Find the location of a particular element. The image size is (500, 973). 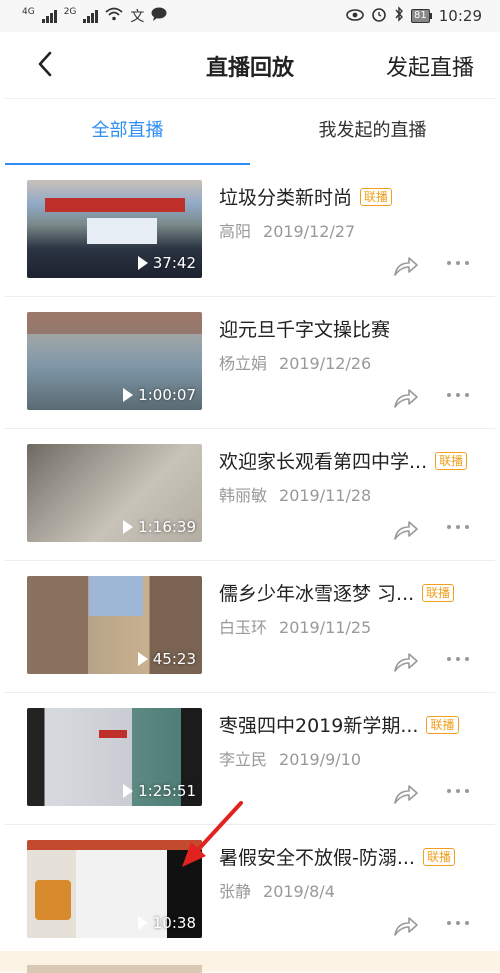

item-author: 白玉环 is located at coordinates (243, 627).